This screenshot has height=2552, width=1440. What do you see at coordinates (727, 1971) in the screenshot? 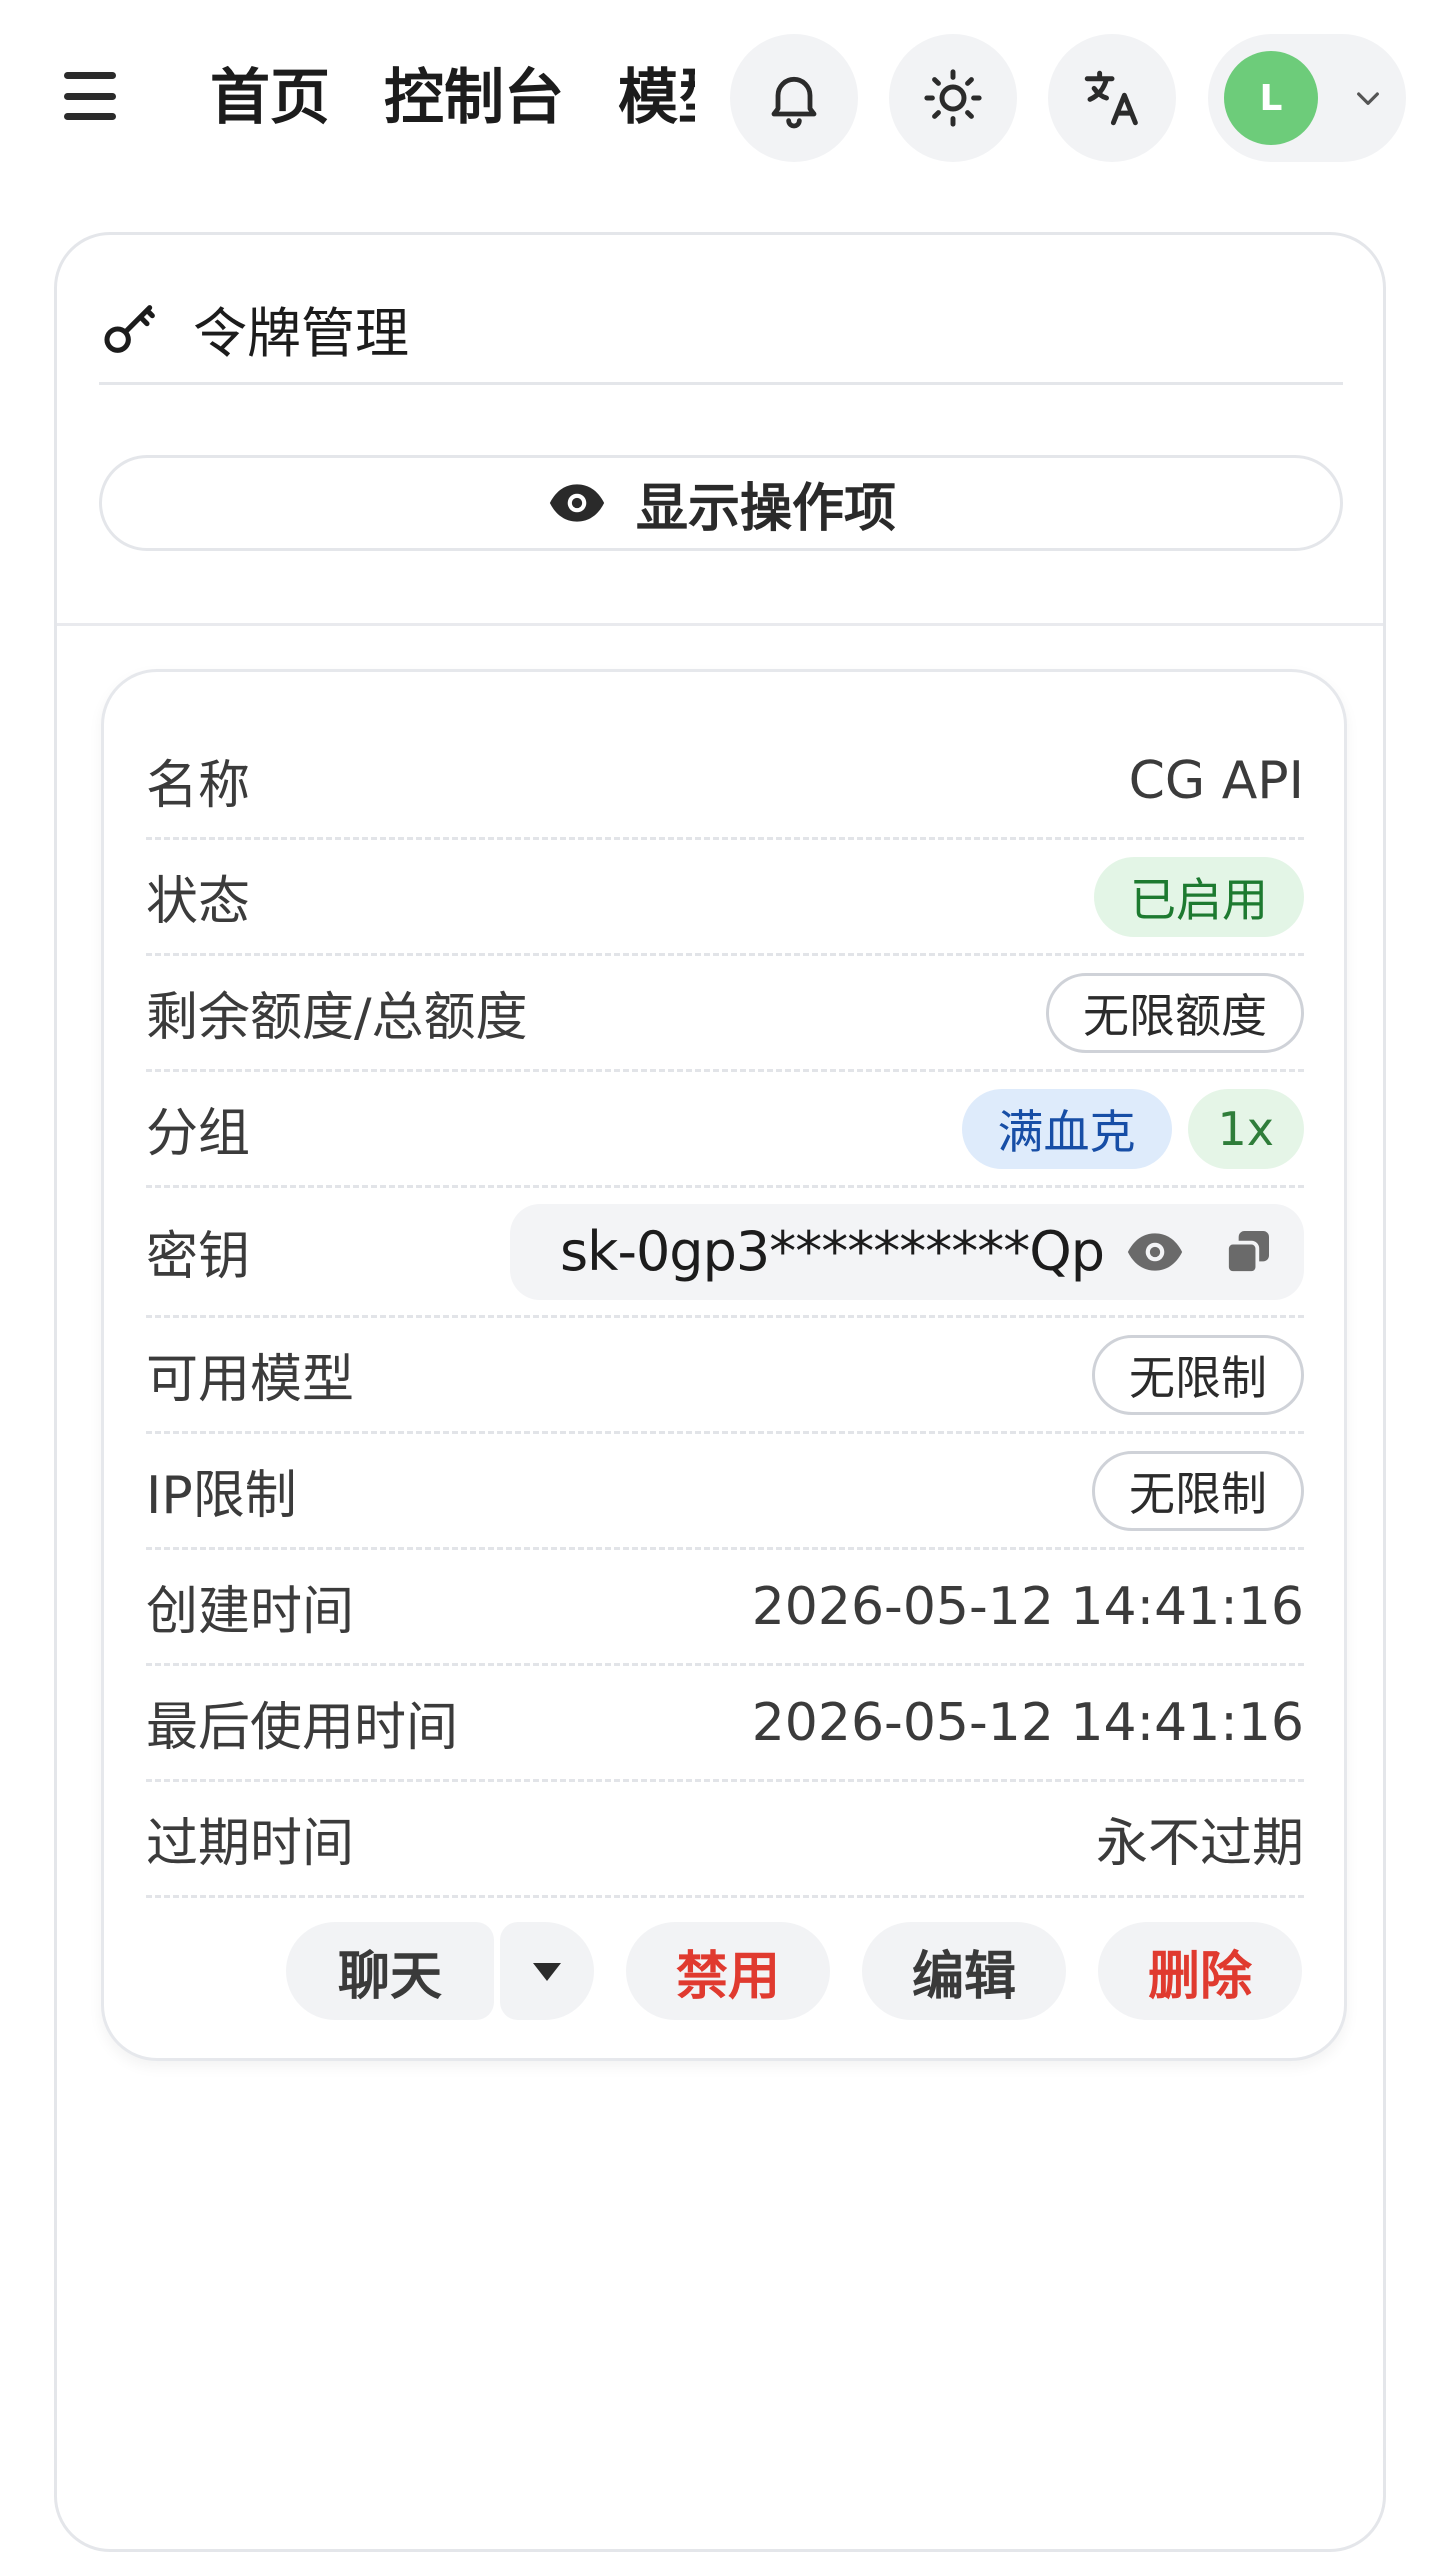
I see `disable-button: 禁用` at bounding box center [727, 1971].